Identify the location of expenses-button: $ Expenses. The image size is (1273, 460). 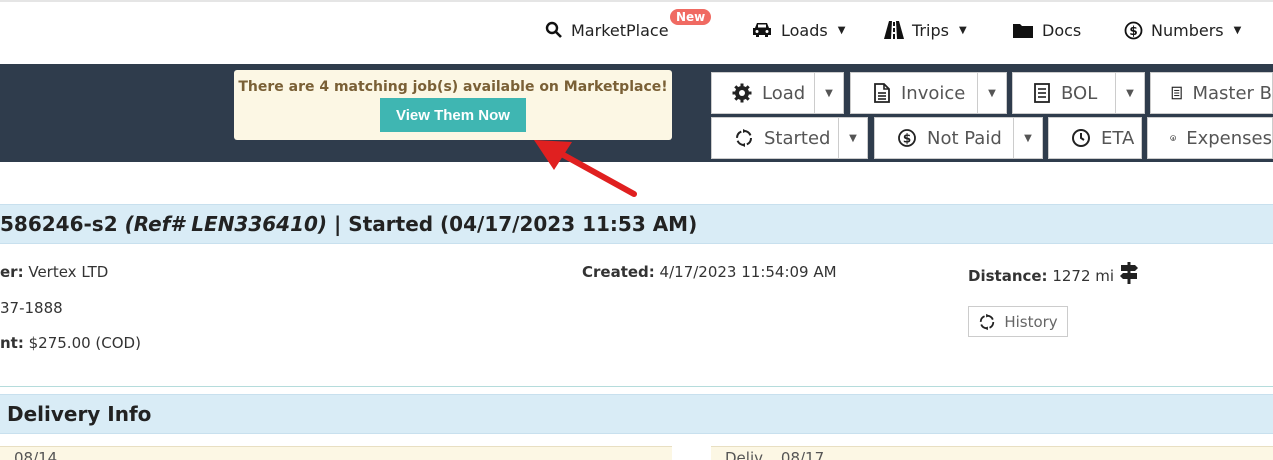
(1210, 138).